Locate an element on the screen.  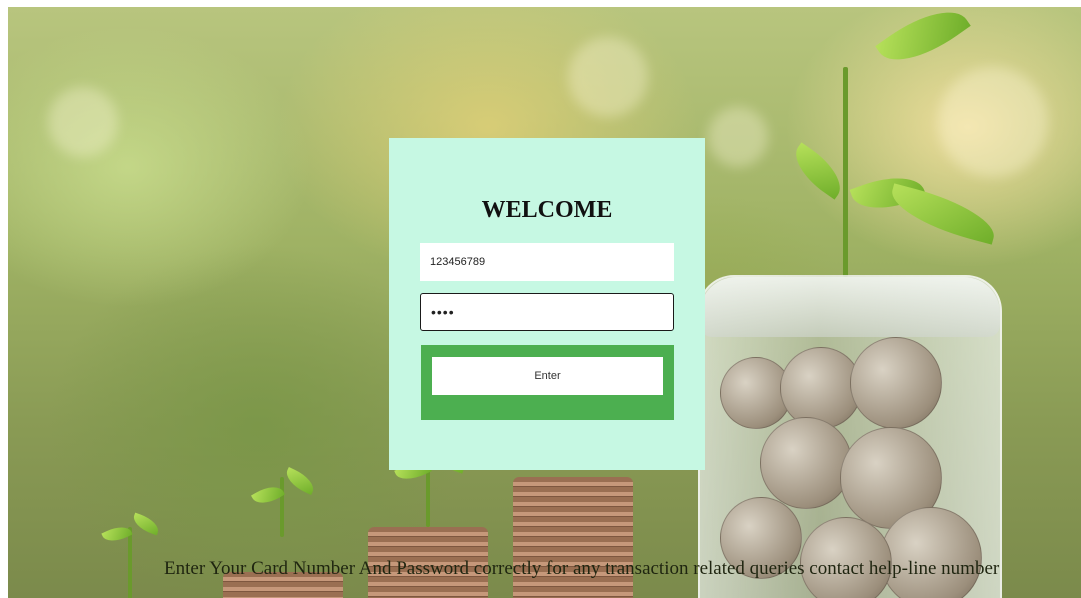
password-input is located at coordinates (547, 312).